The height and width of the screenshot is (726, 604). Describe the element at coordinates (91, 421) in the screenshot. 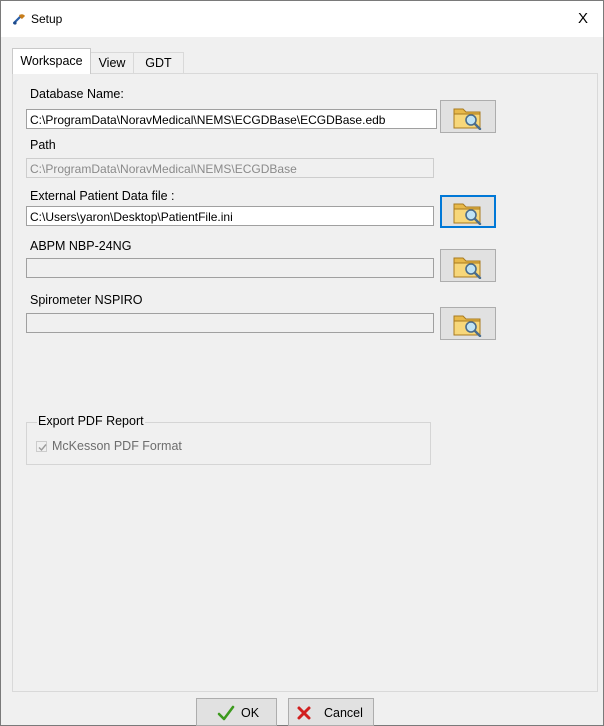

I see `export-pdf-group-label: Export PDF Report` at that location.